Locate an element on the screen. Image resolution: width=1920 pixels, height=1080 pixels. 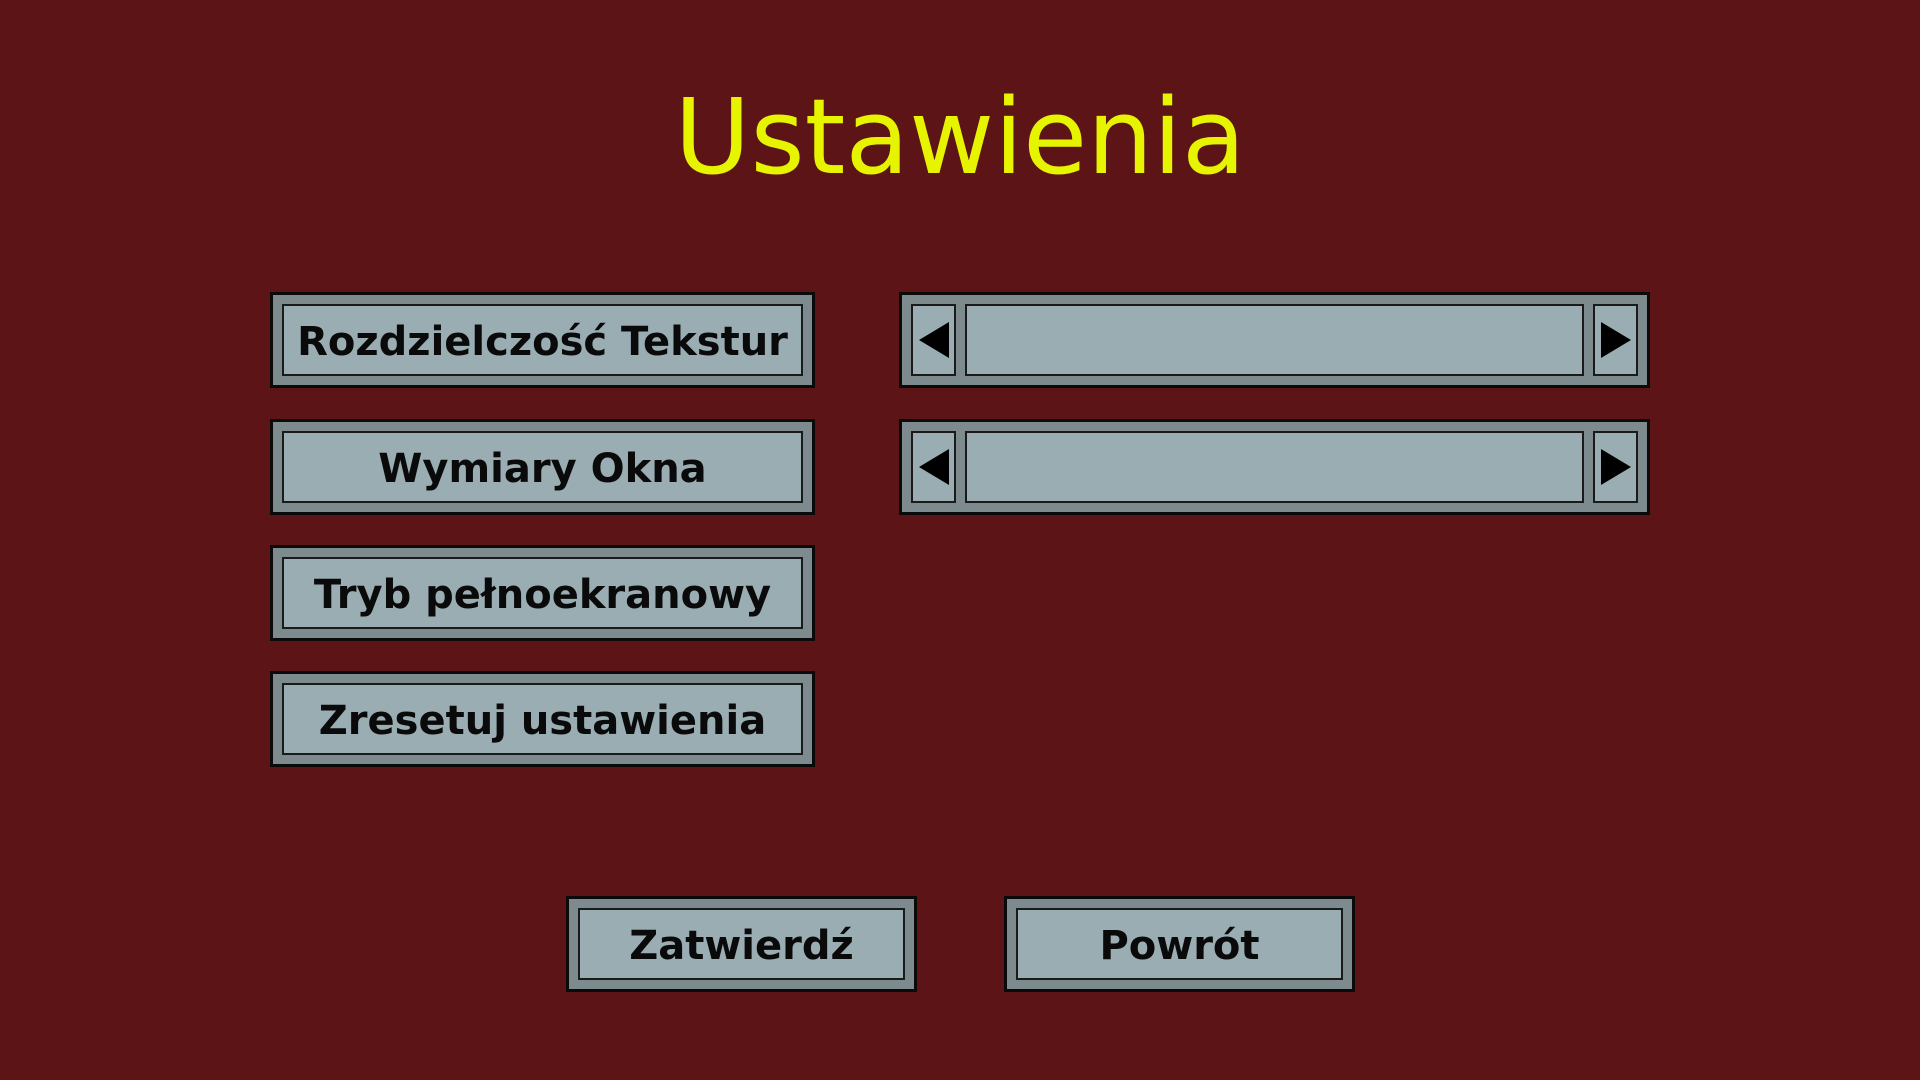
fullscreen-button: Tryb pełnoekranowy is located at coordinates (542, 593).